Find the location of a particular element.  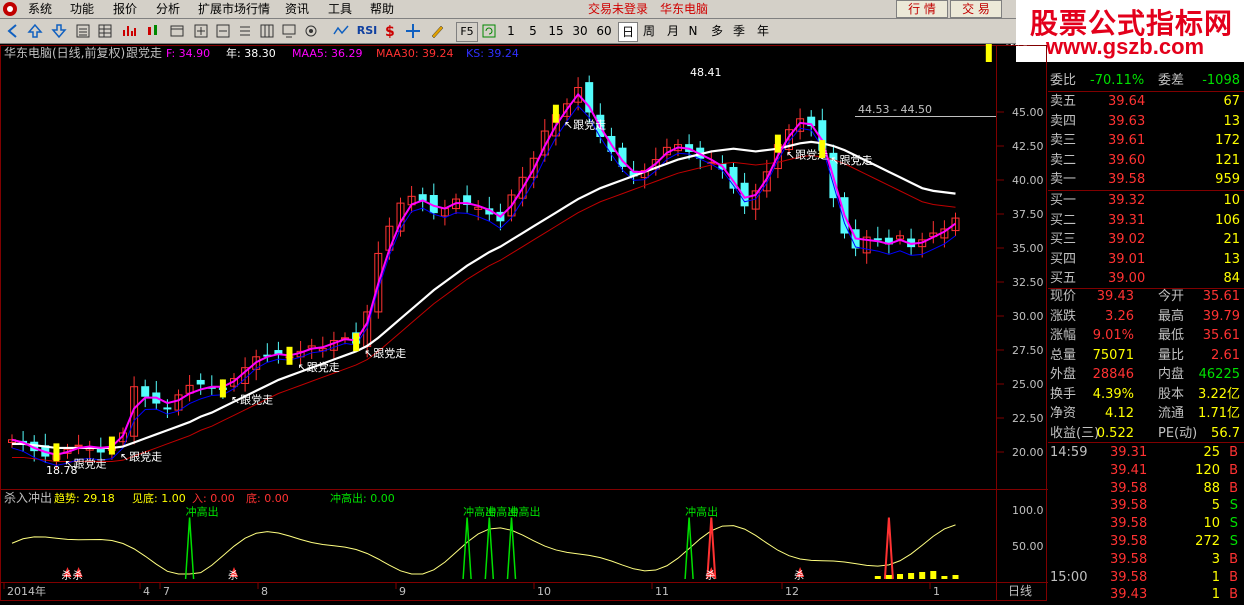

target-icon is located at coordinates (311, 31).